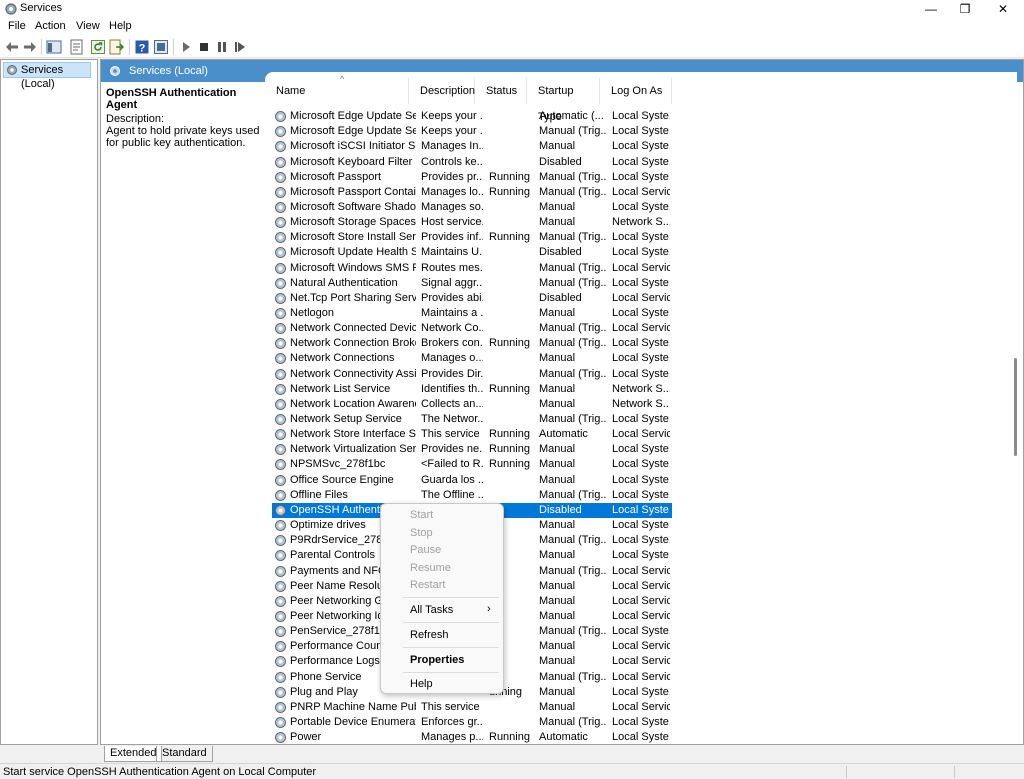 This screenshot has height=779, width=1024. Describe the element at coordinates (54, 47) in the screenshot. I see `show-hide-tree-icon` at that location.